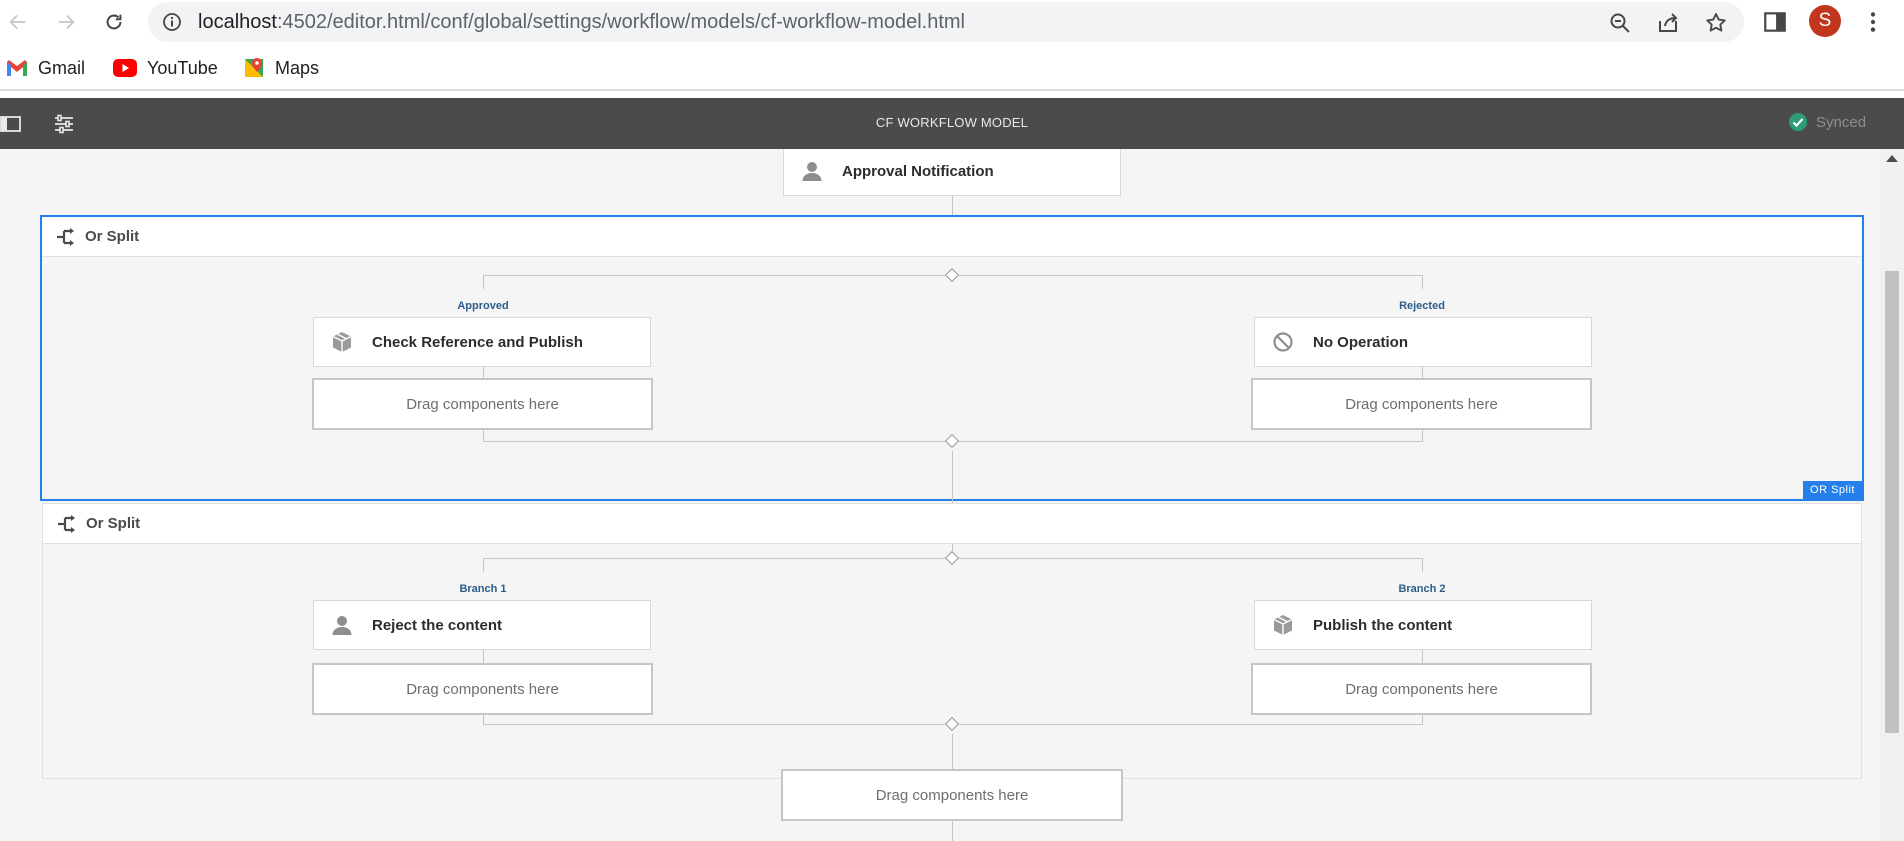  I want to click on workflow-step-reject-content: Reject the content, so click(482, 625).